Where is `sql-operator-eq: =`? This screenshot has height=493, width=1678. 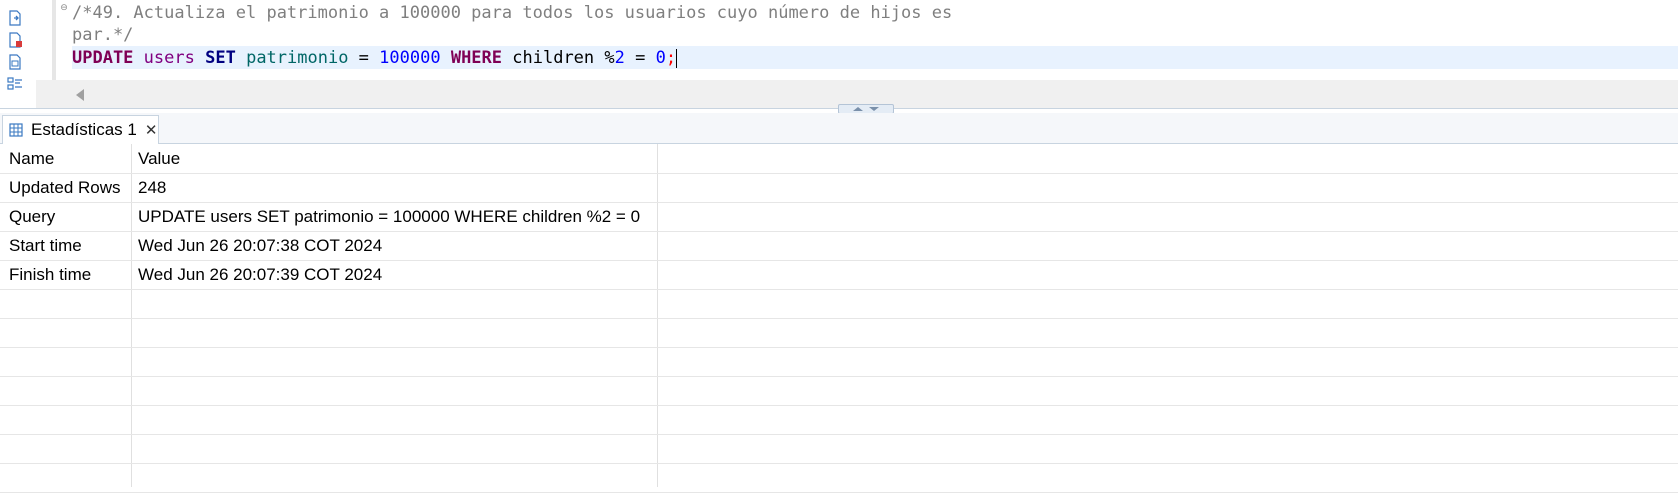 sql-operator-eq: = is located at coordinates (364, 58).